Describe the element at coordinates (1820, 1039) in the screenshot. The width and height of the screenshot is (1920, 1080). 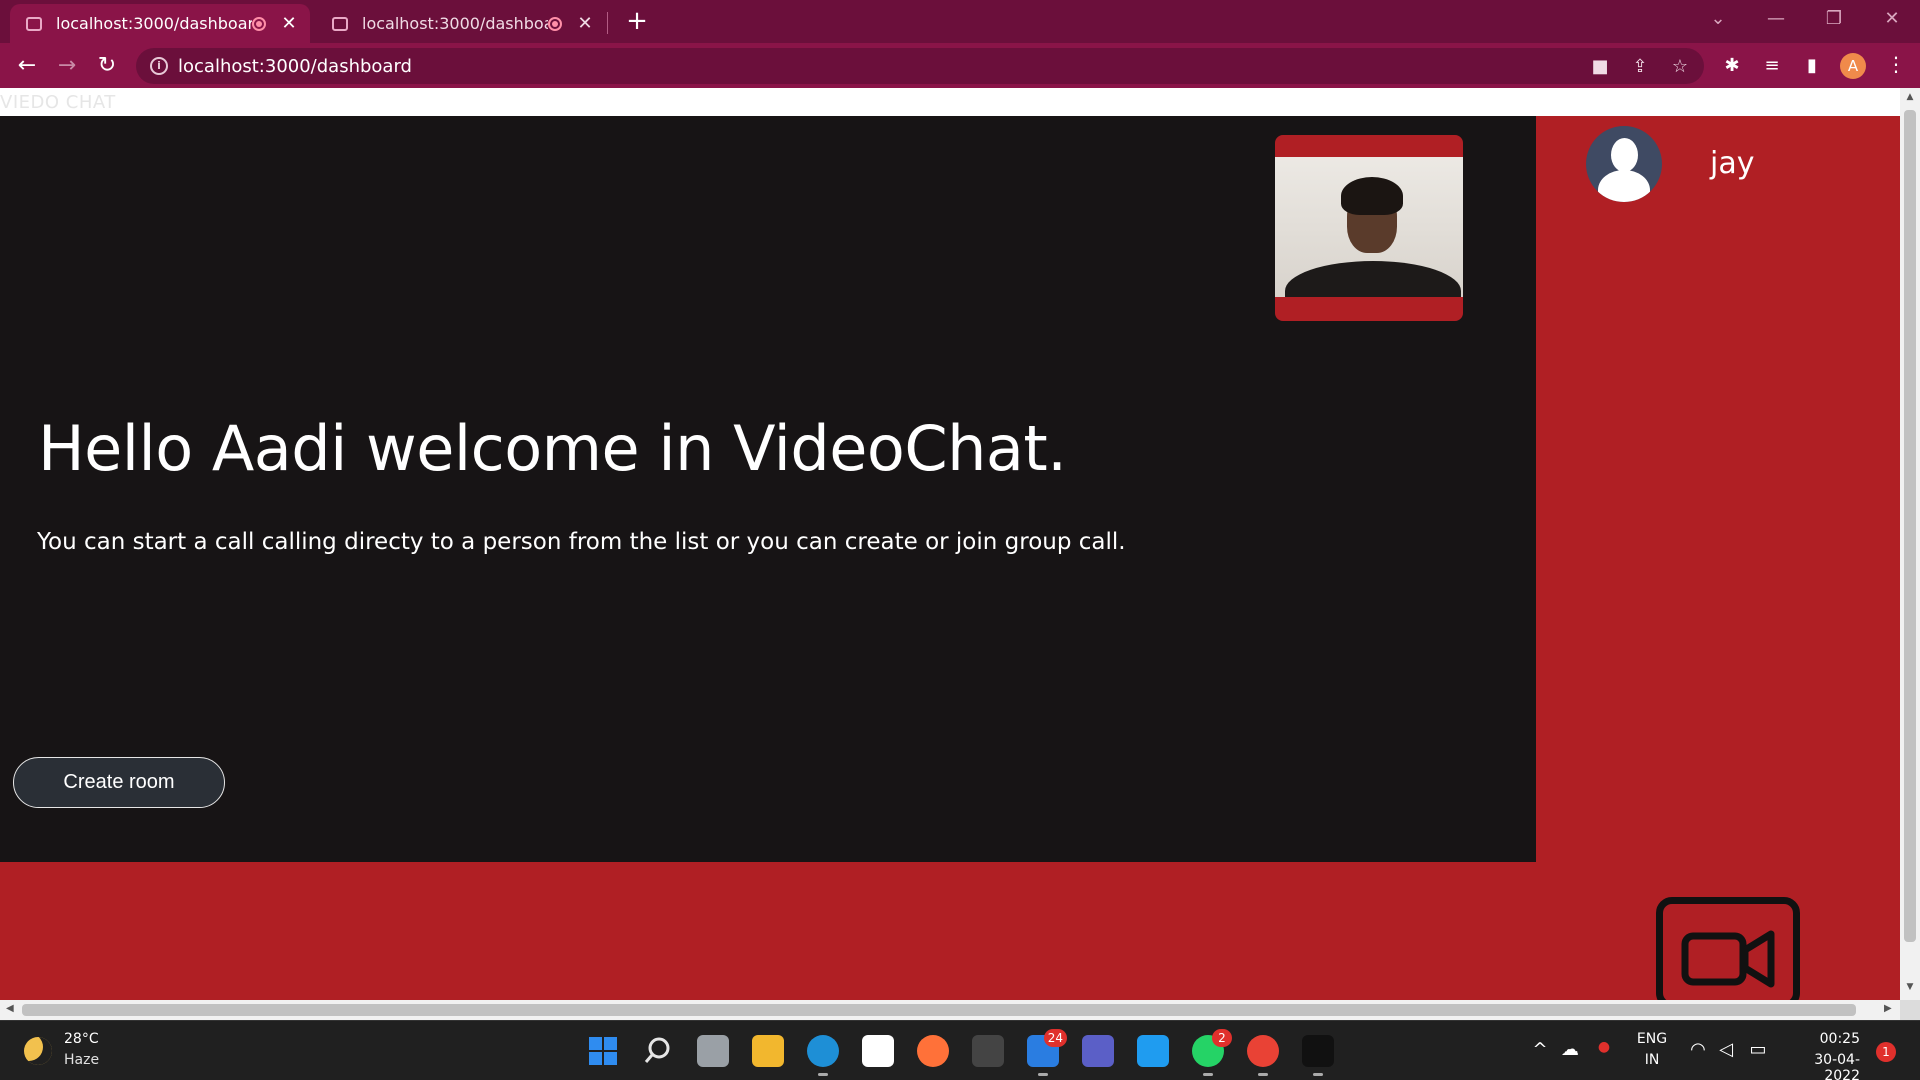
I see `clock-time: 00:25` at that location.